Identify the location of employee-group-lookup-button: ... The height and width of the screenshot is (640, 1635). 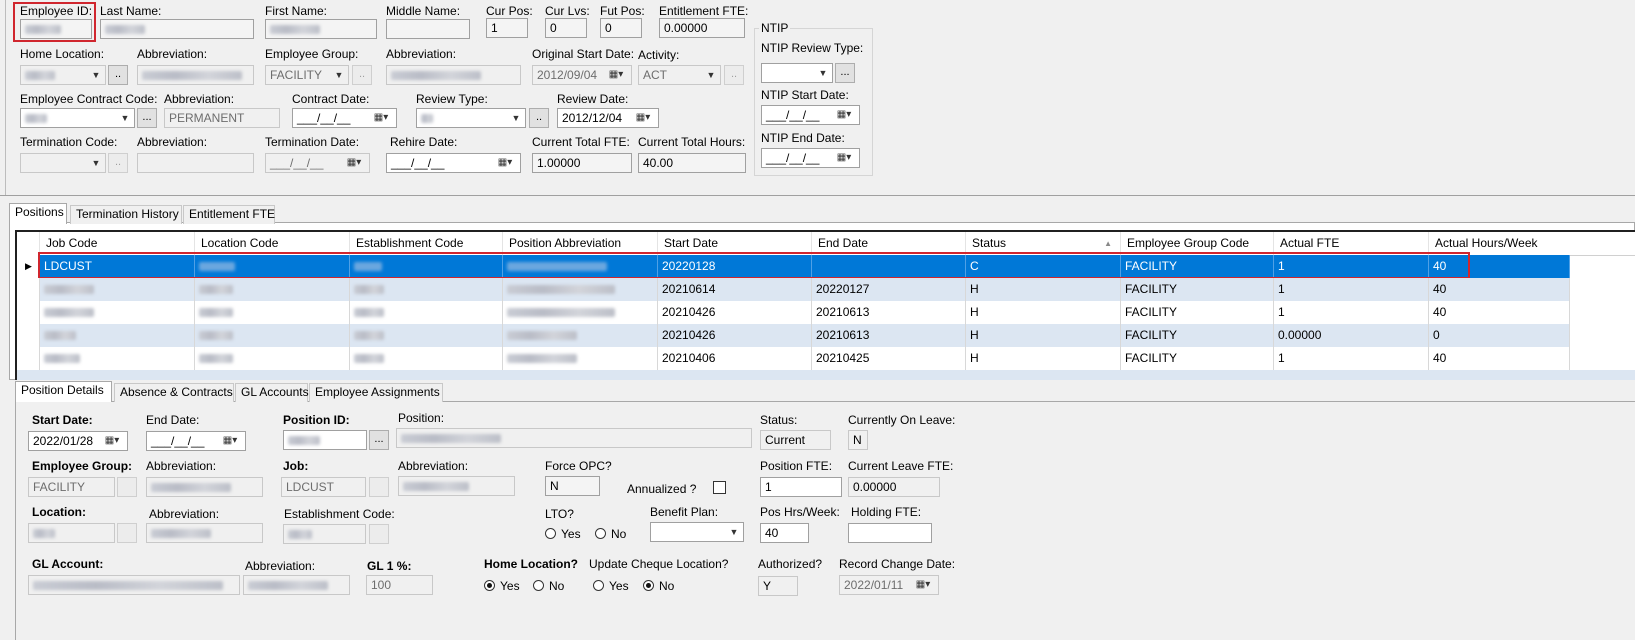
(362, 75).